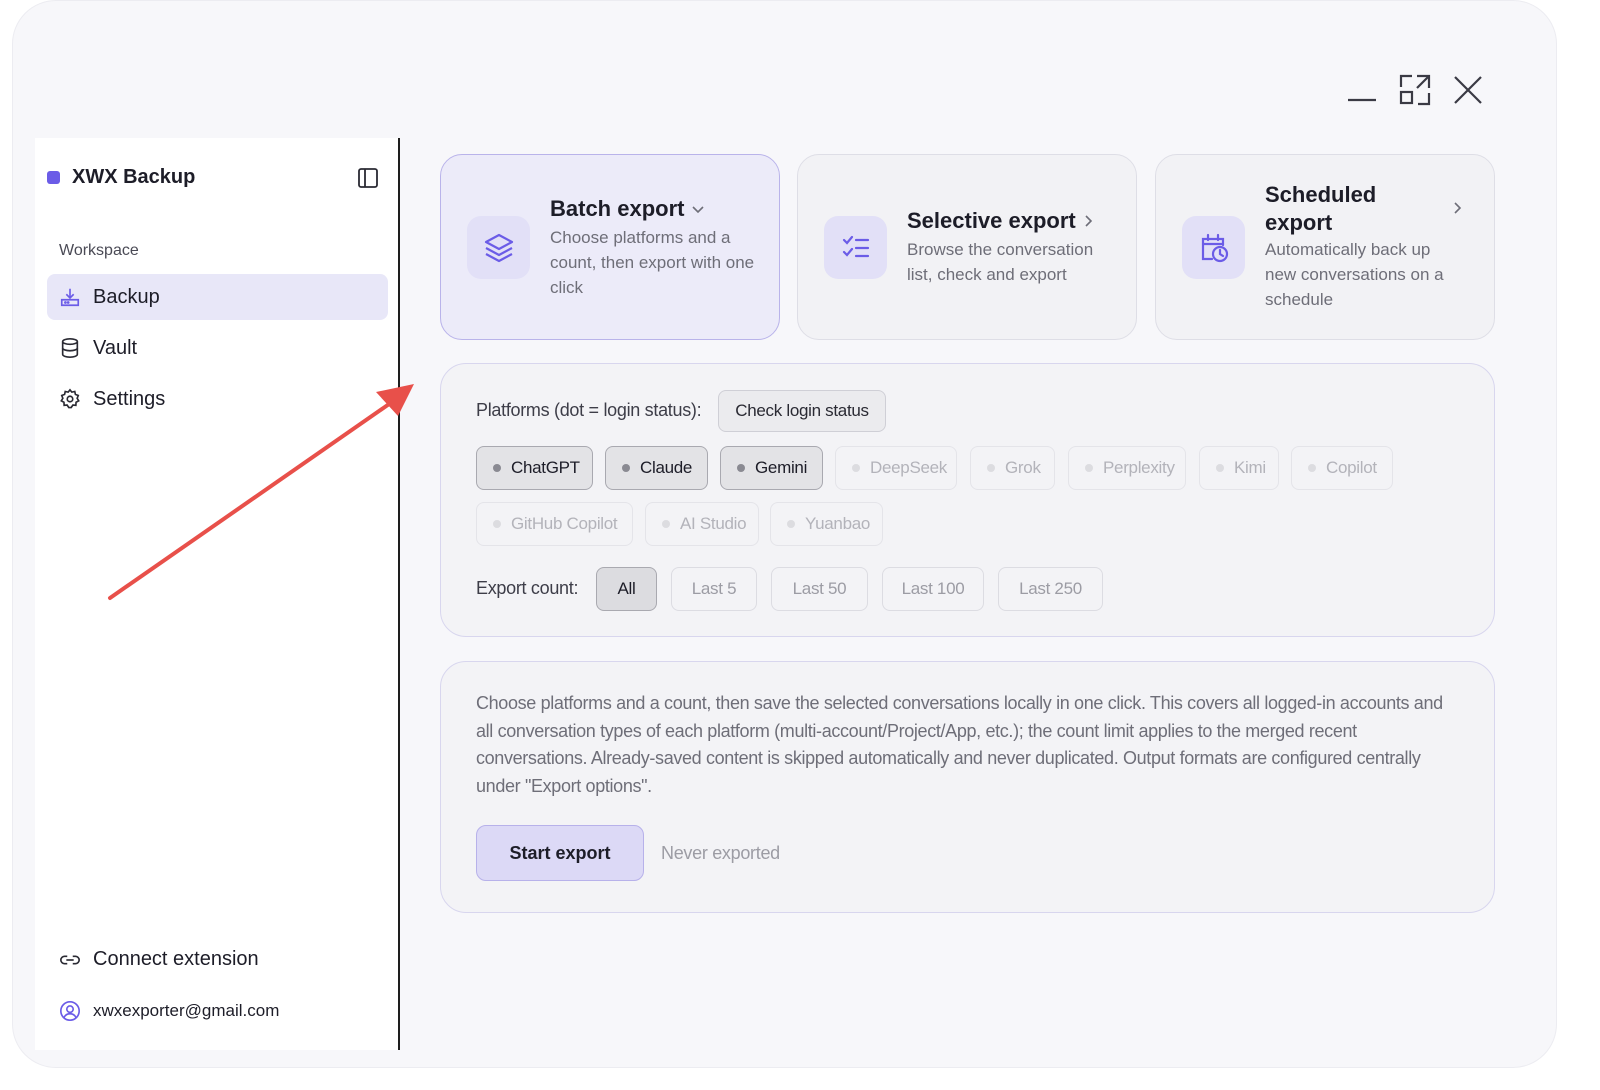 The width and height of the screenshot is (1600, 1090). I want to click on gear-icon, so click(70, 398).